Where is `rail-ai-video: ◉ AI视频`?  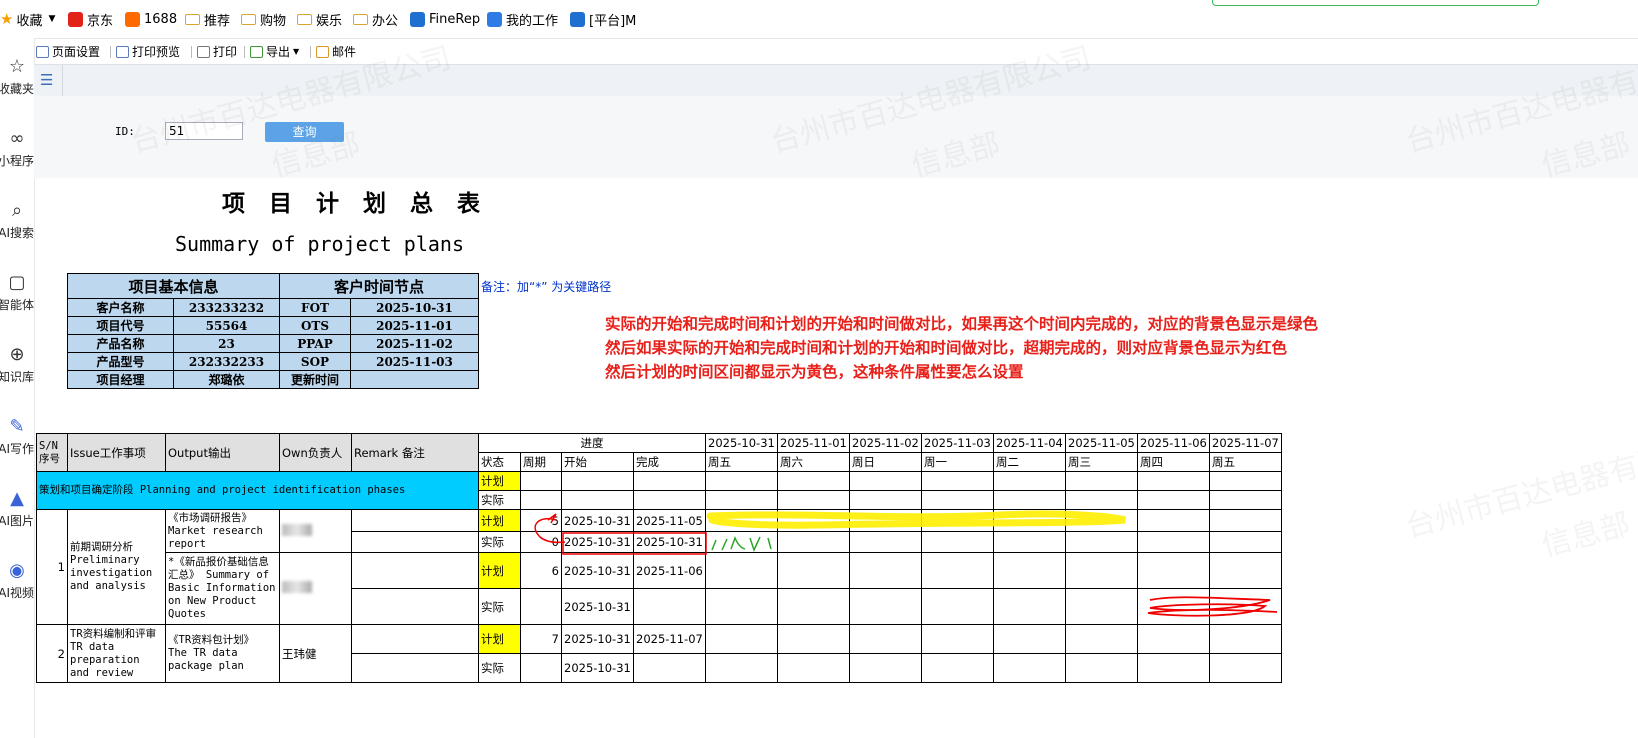
rail-ai-video: ◉ AI视频 is located at coordinates (17, 580).